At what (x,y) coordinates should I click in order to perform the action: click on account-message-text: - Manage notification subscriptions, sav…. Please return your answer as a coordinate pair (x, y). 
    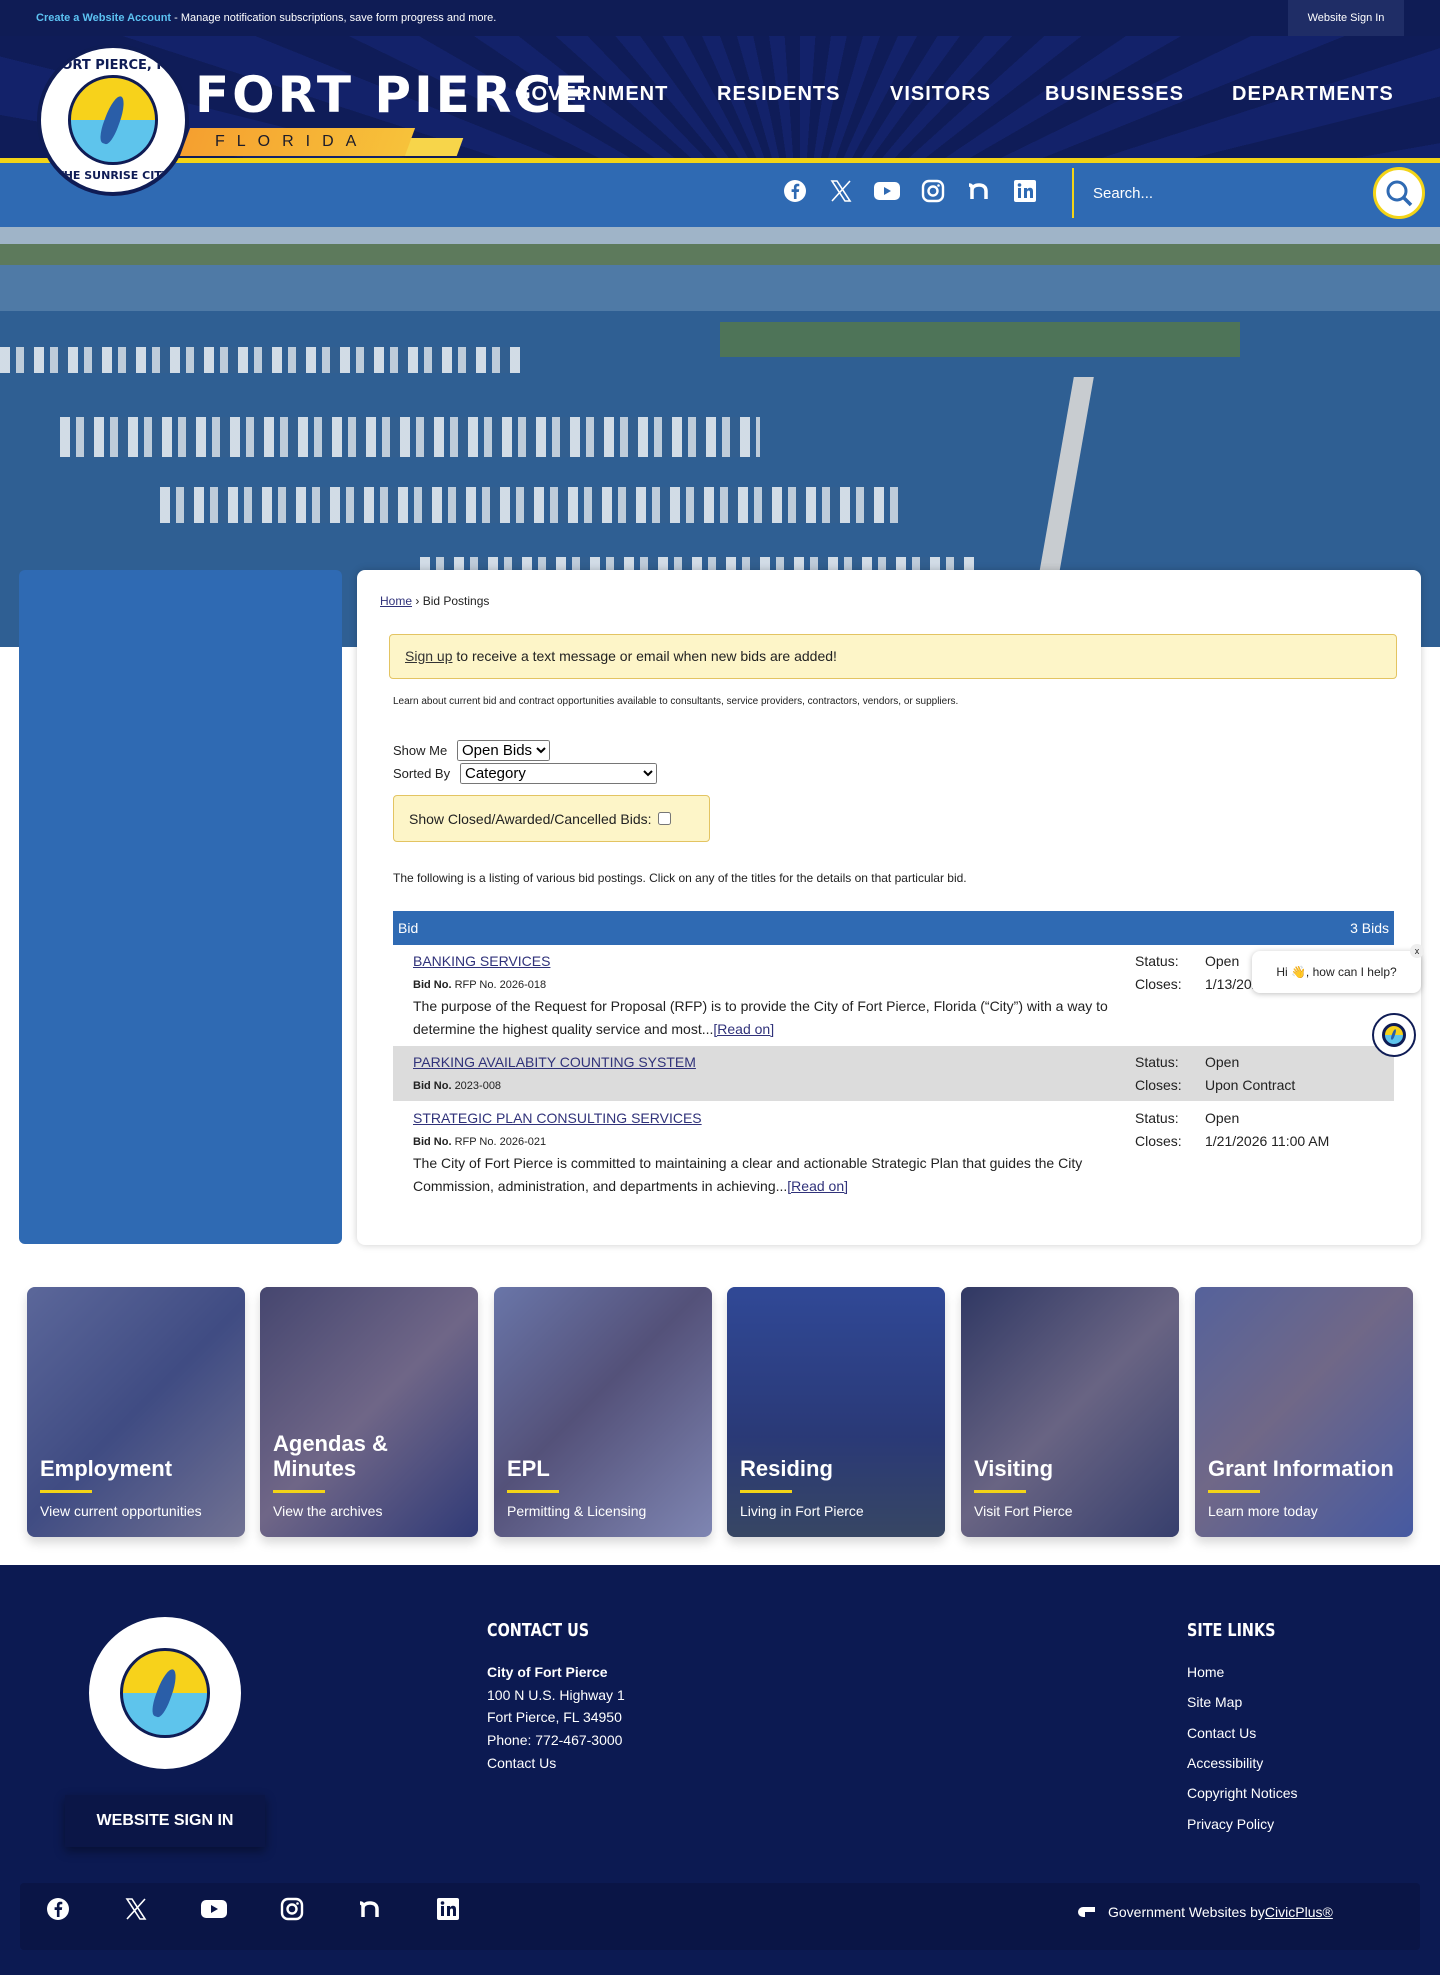
    Looking at the image, I should click on (334, 18).